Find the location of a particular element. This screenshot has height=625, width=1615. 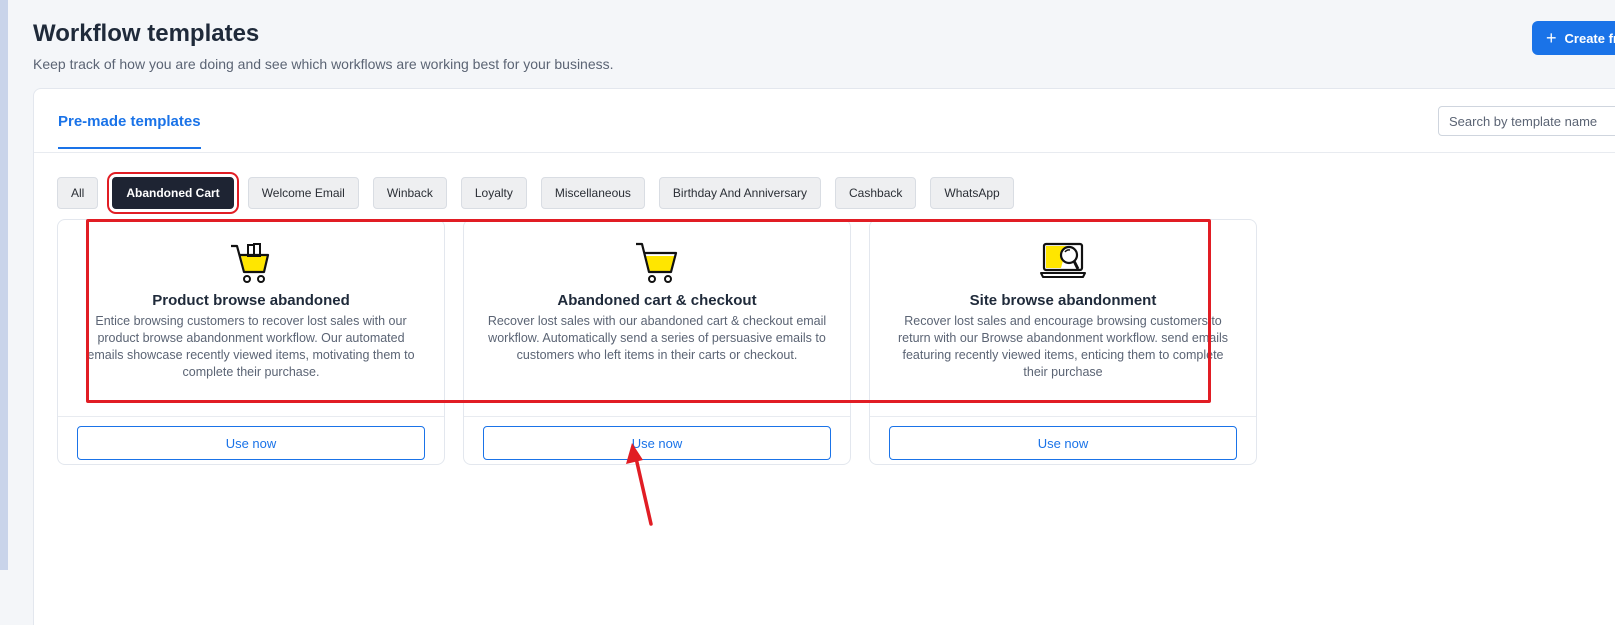

plus-icon: + is located at coordinates (1551, 38).